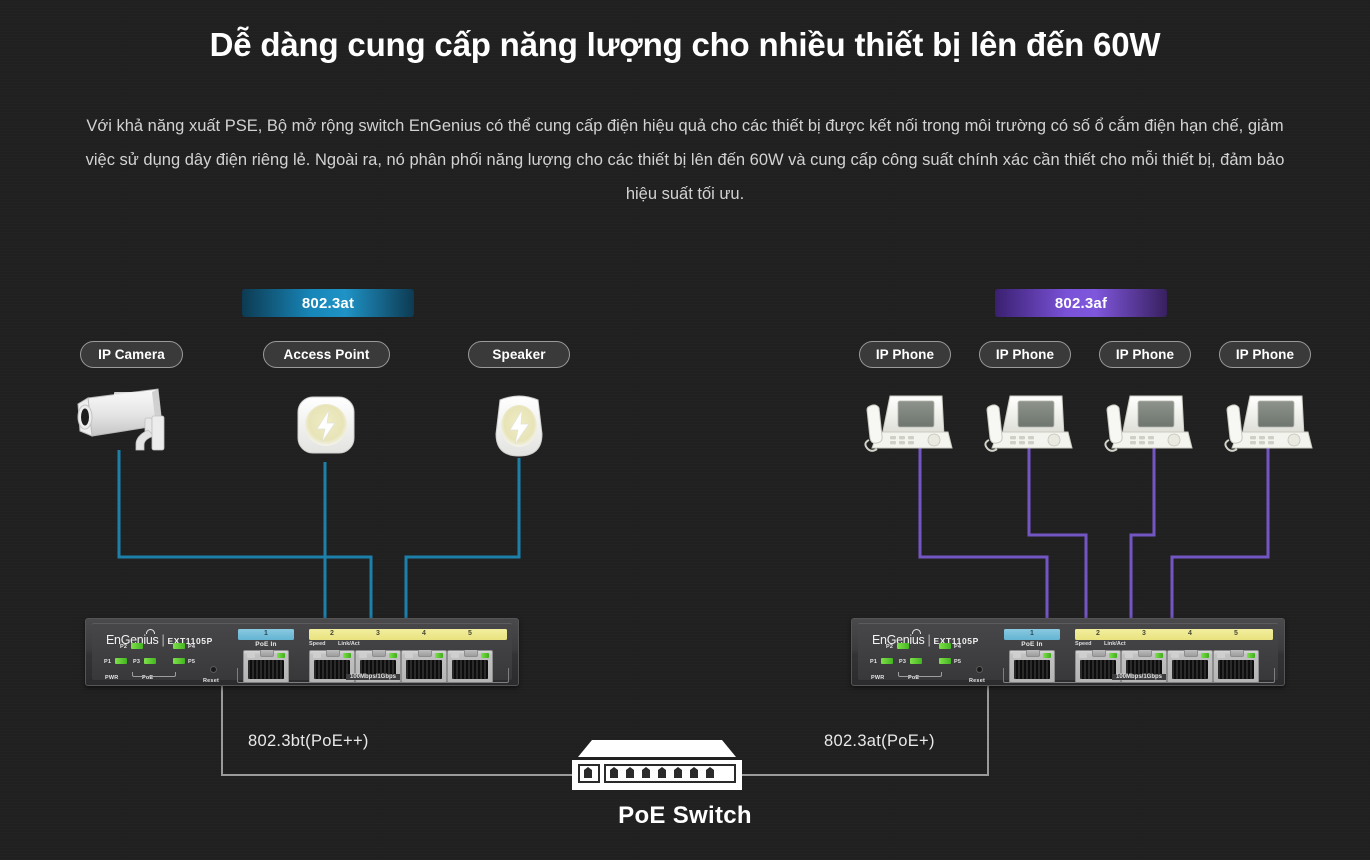  Describe the element at coordinates (349, 644) in the screenshot. I see `link-act-legend-label: Link/Act` at that location.